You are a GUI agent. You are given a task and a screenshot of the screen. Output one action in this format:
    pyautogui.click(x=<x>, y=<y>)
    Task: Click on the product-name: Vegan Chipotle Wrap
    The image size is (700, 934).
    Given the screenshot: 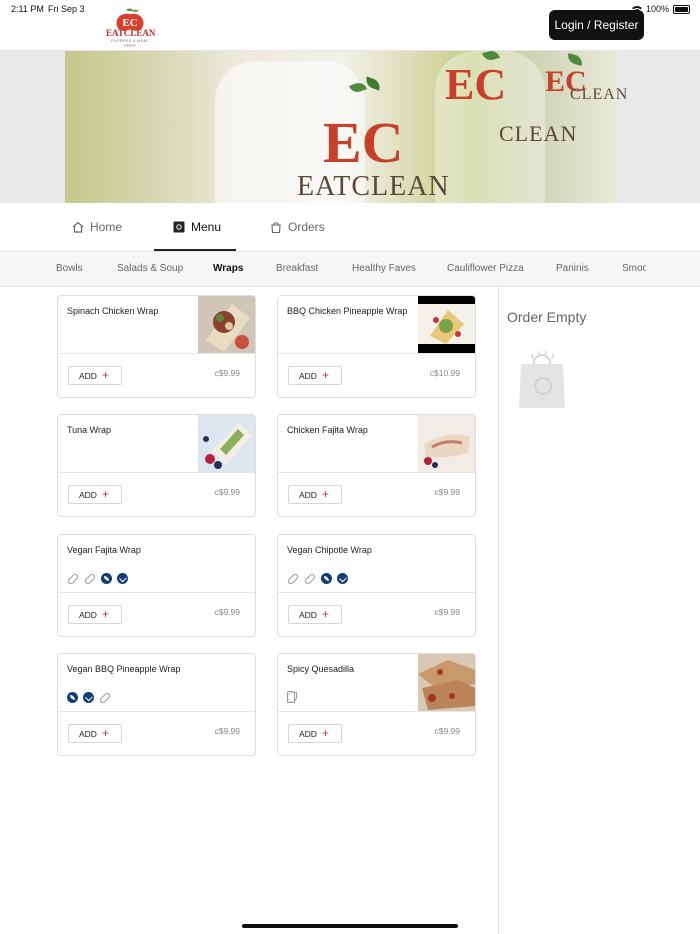 What is the action you would take?
    pyautogui.click(x=329, y=550)
    